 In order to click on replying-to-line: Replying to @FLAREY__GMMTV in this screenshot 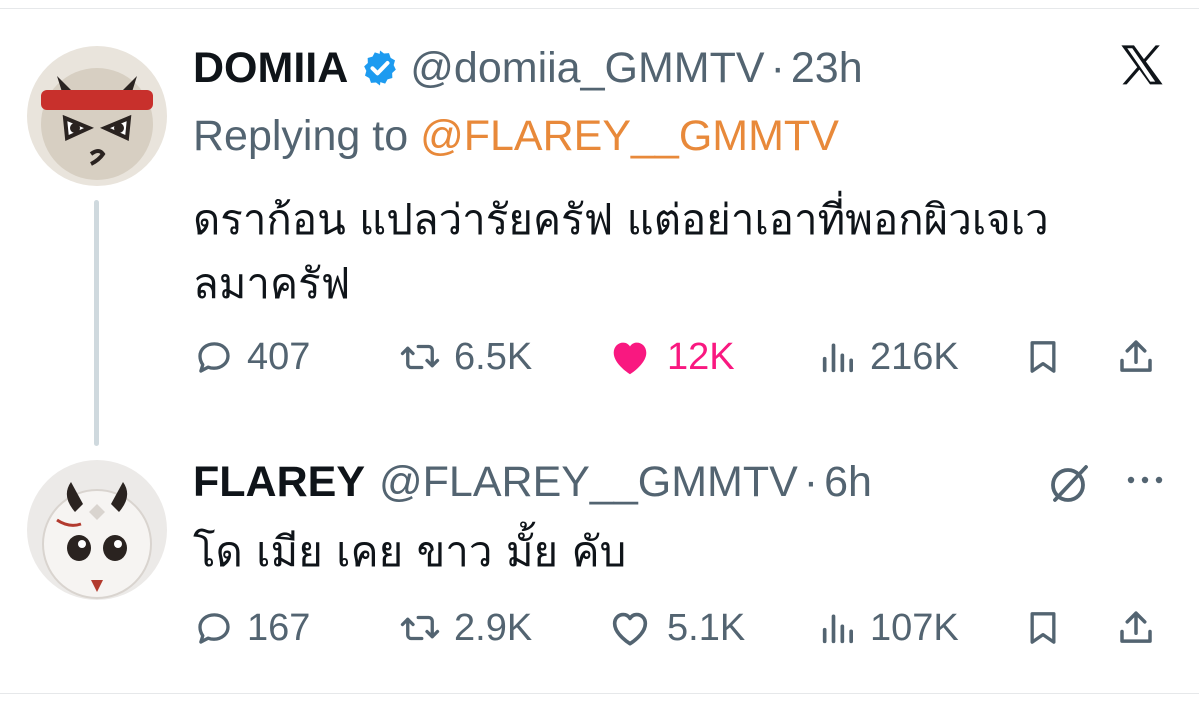, I will do `click(516, 136)`.